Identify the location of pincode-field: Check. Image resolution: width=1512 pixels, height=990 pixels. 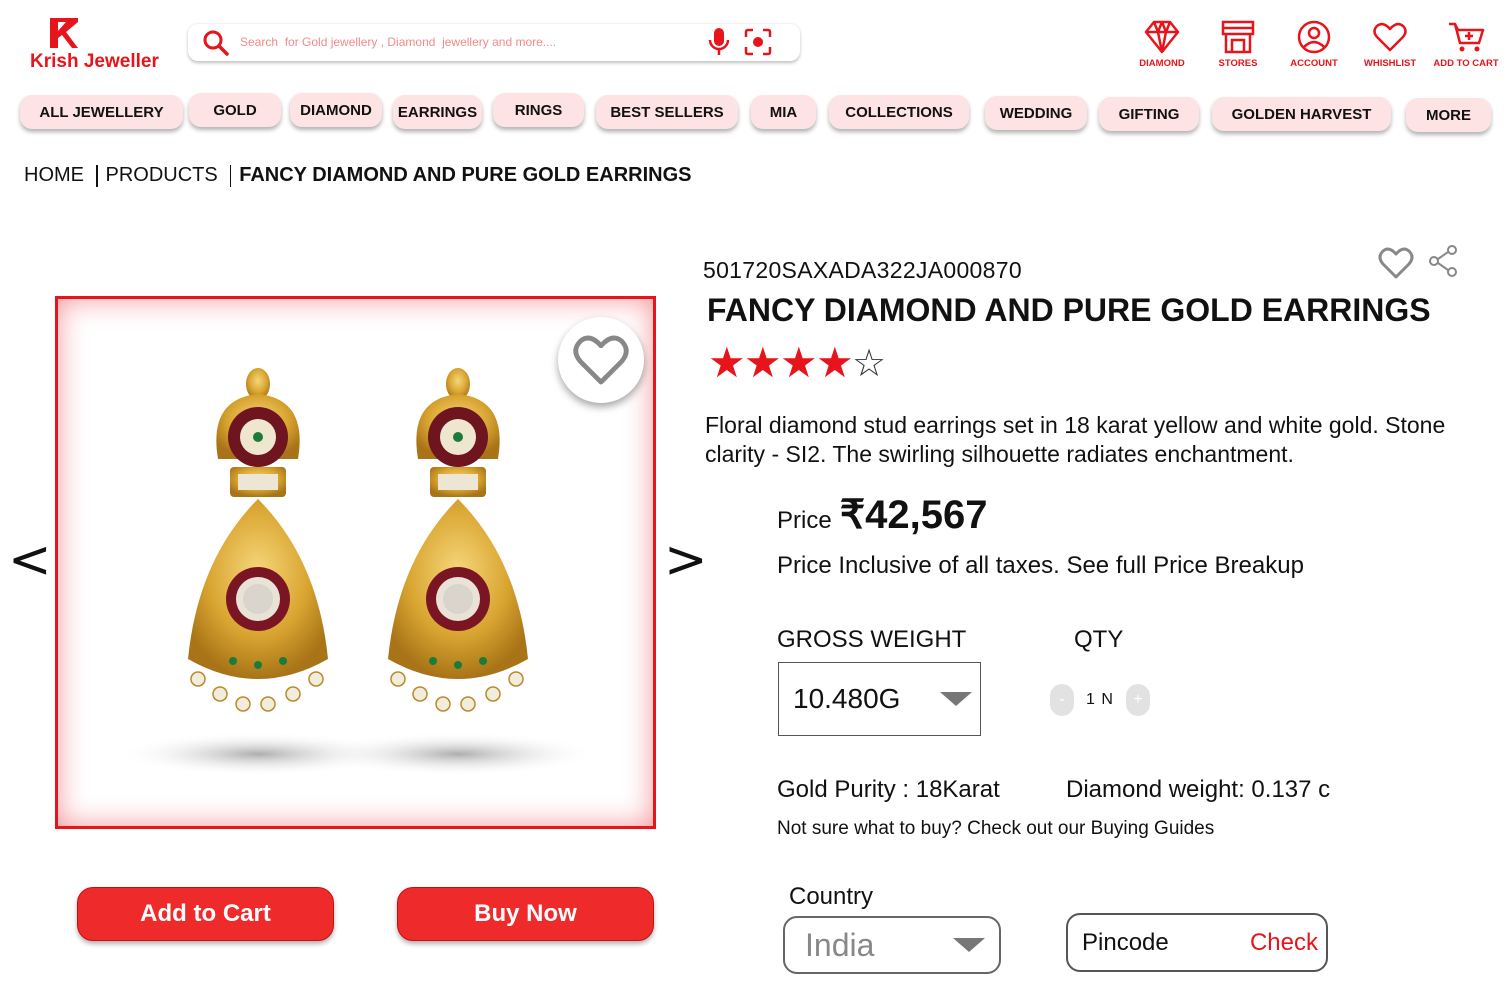
(1197, 942).